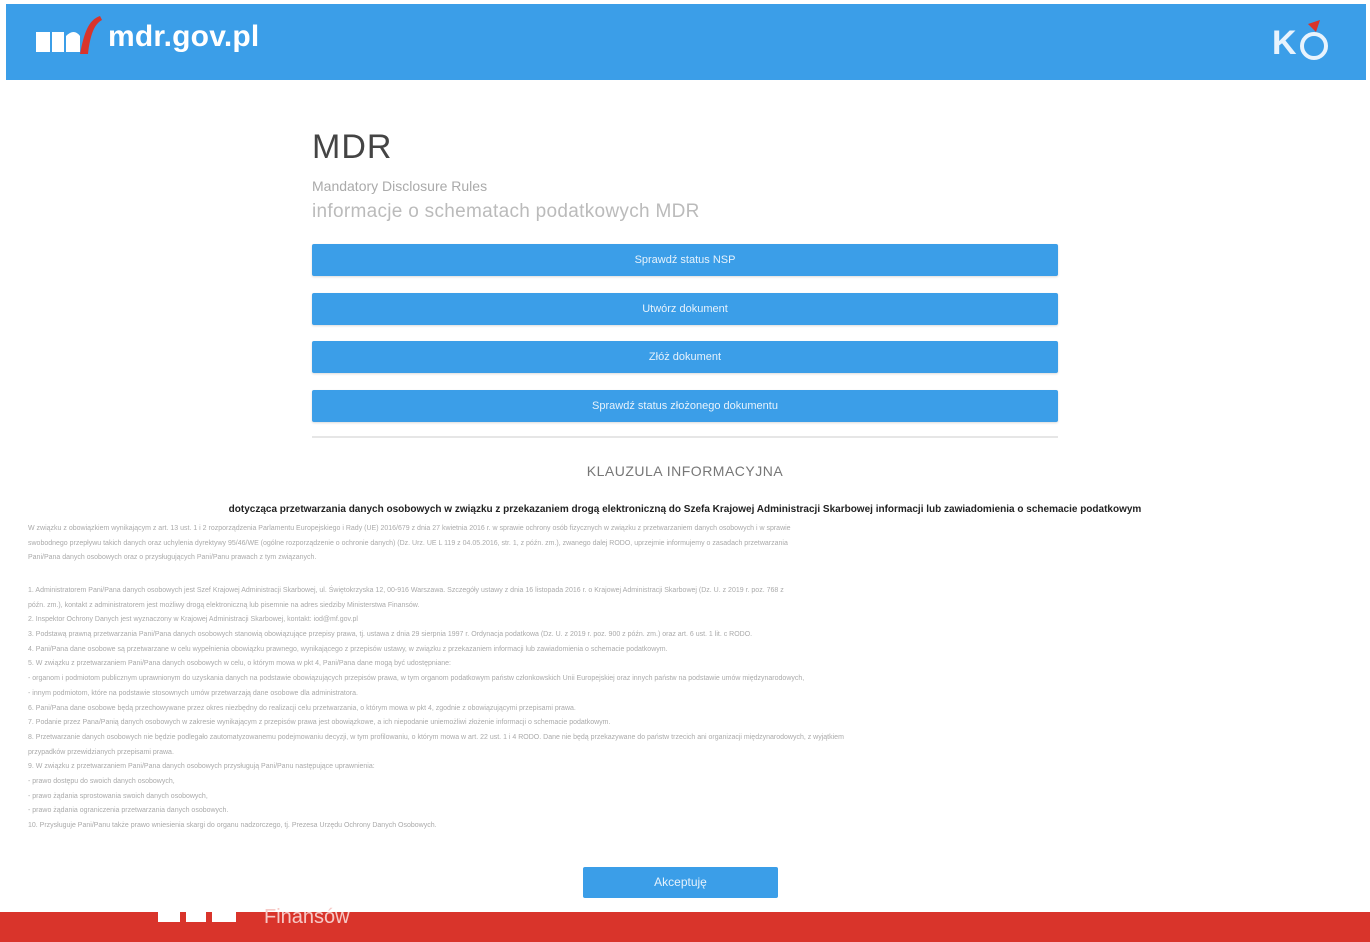  What do you see at coordinates (307, 917) in the screenshot?
I see `footer-text: Finansów` at bounding box center [307, 917].